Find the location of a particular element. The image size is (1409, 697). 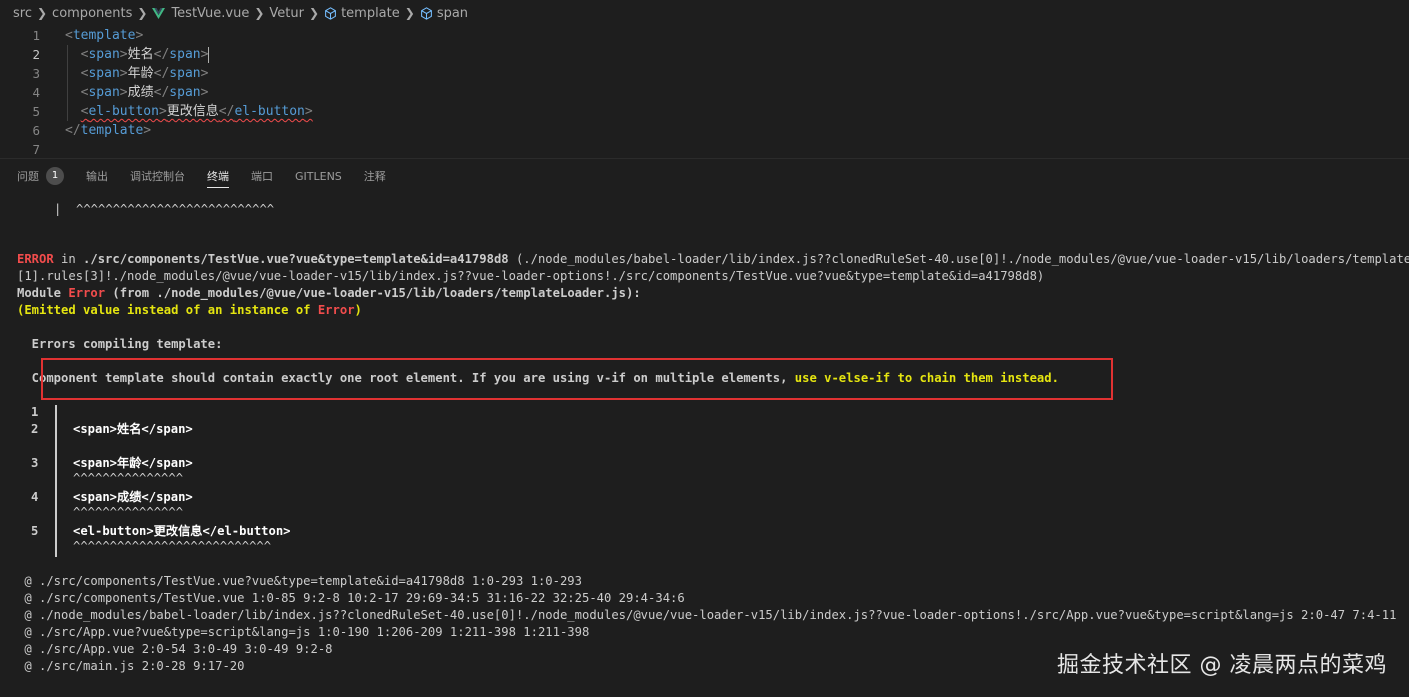

tag-content: 更改信息 is located at coordinates (192, 111).